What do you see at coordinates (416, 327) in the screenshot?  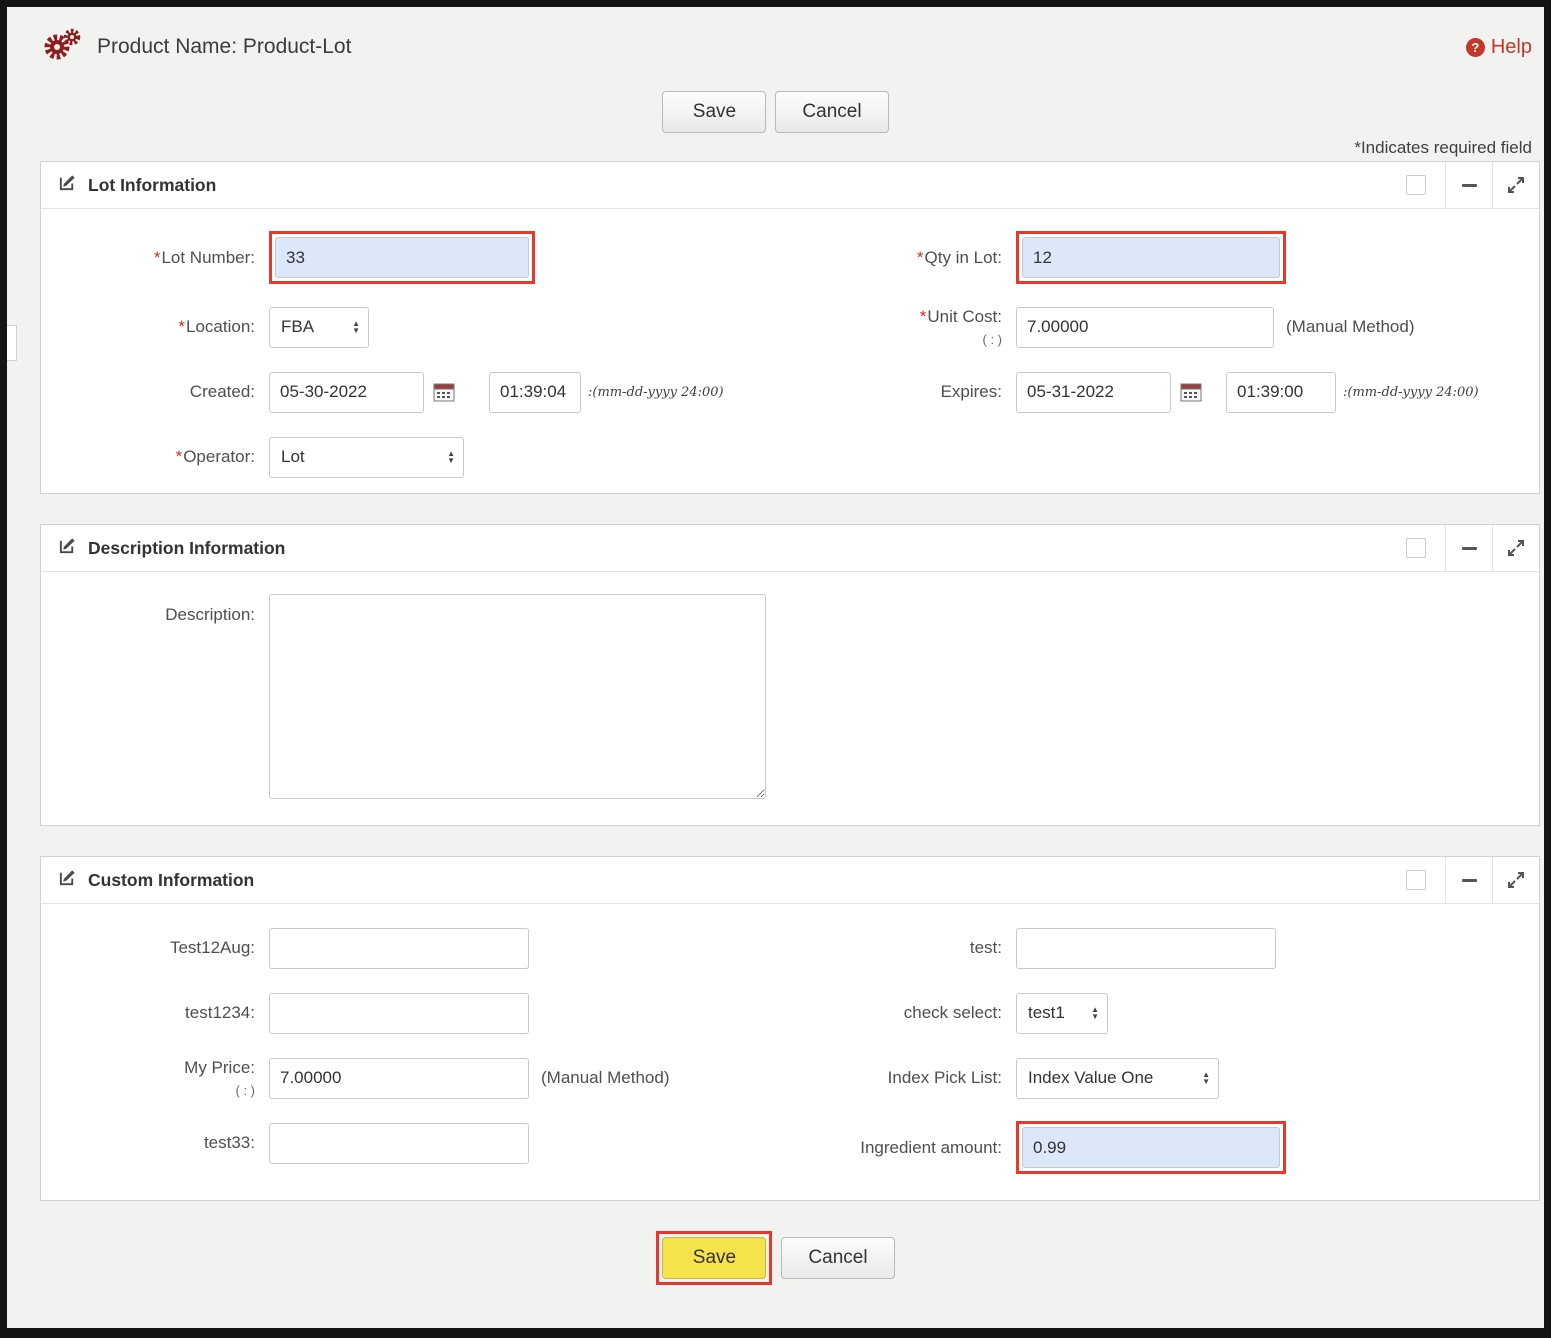 I see `location-row: *Location: FBA ▲ ▼` at bounding box center [416, 327].